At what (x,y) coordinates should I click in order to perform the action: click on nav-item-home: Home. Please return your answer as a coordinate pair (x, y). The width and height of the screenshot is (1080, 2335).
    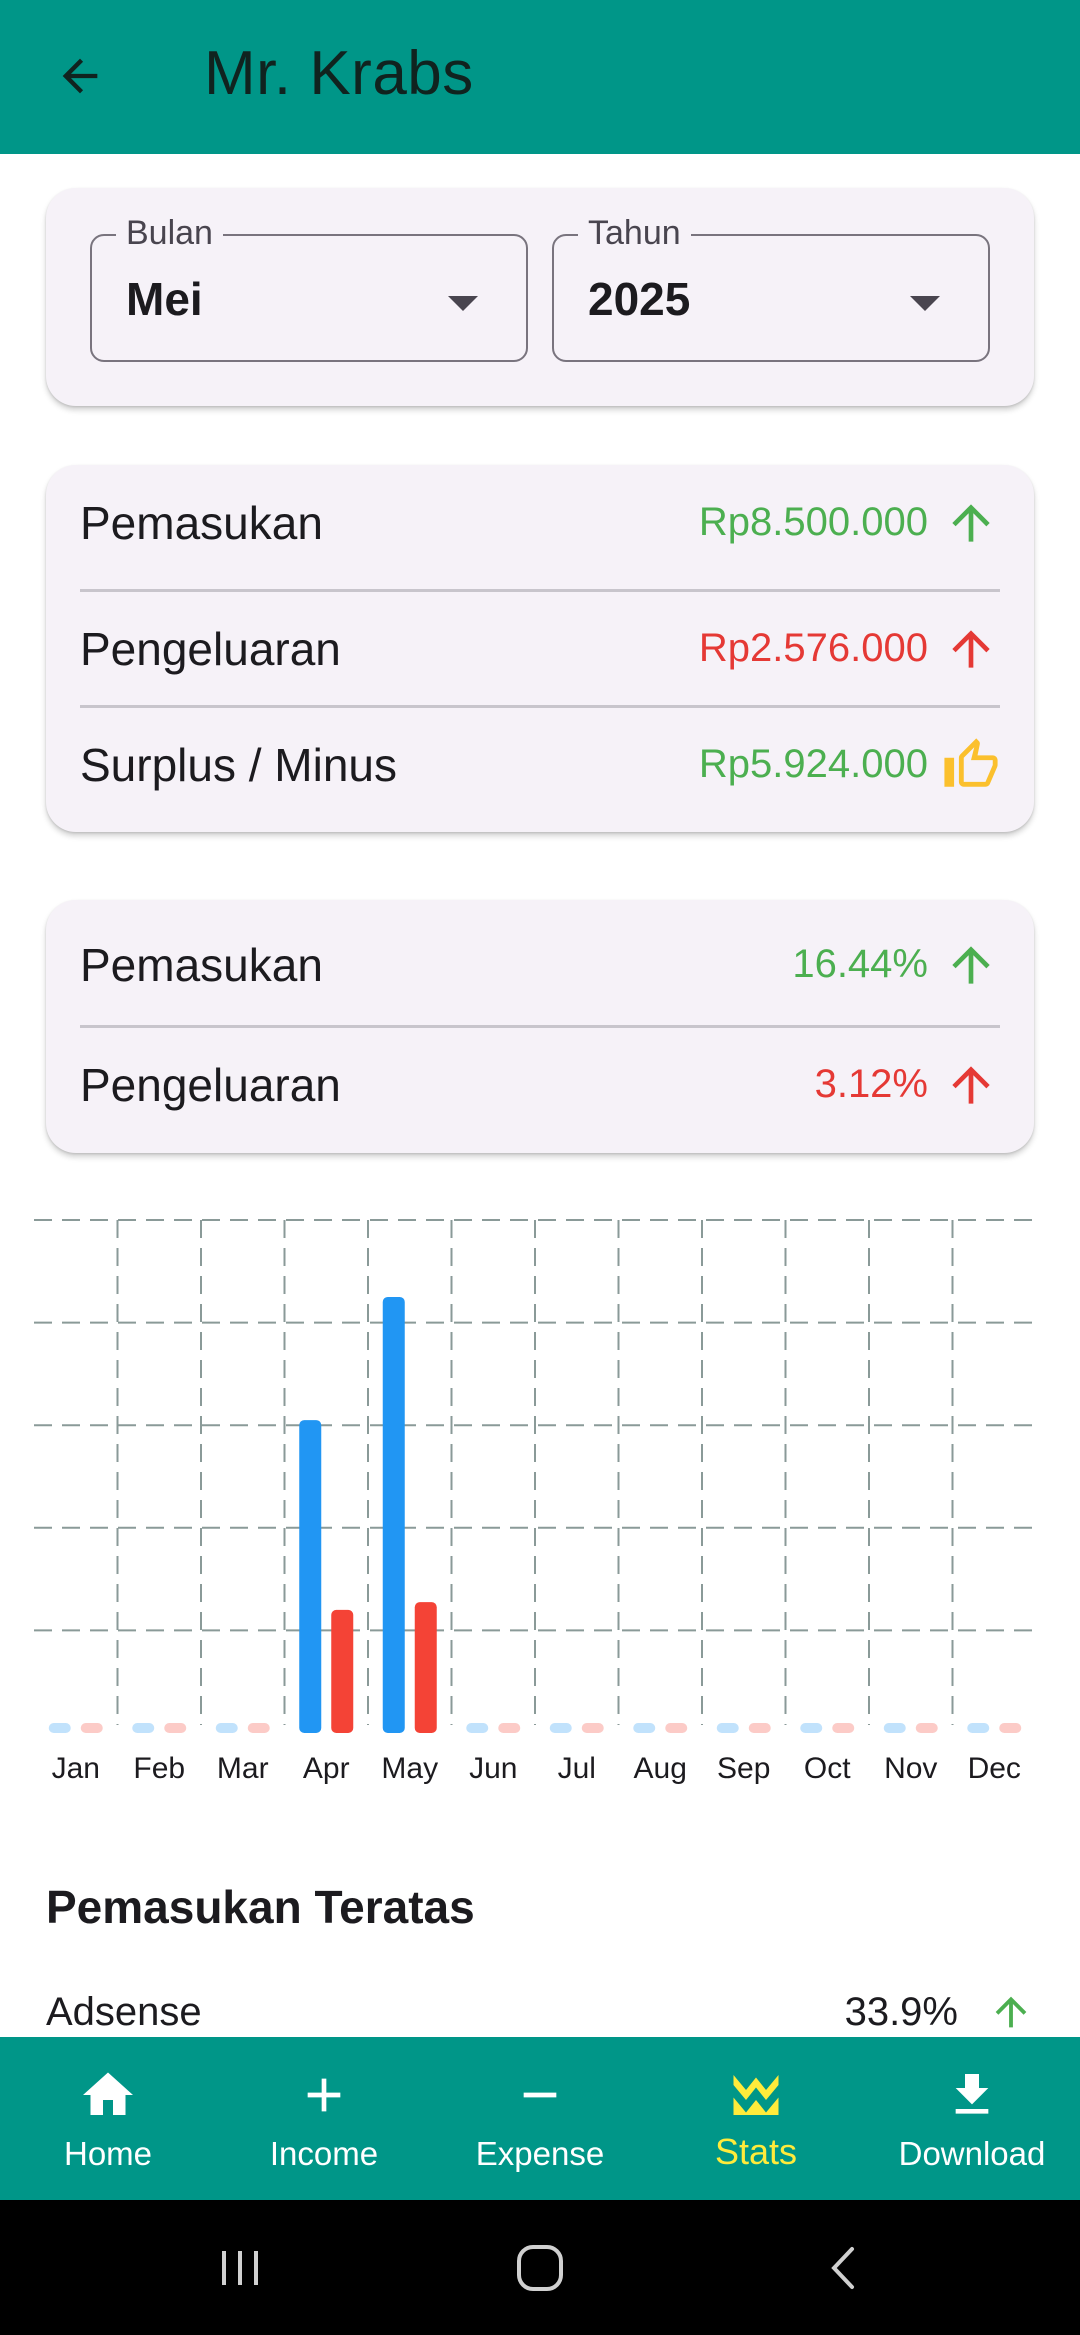
    Looking at the image, I should click on (108, 2118).